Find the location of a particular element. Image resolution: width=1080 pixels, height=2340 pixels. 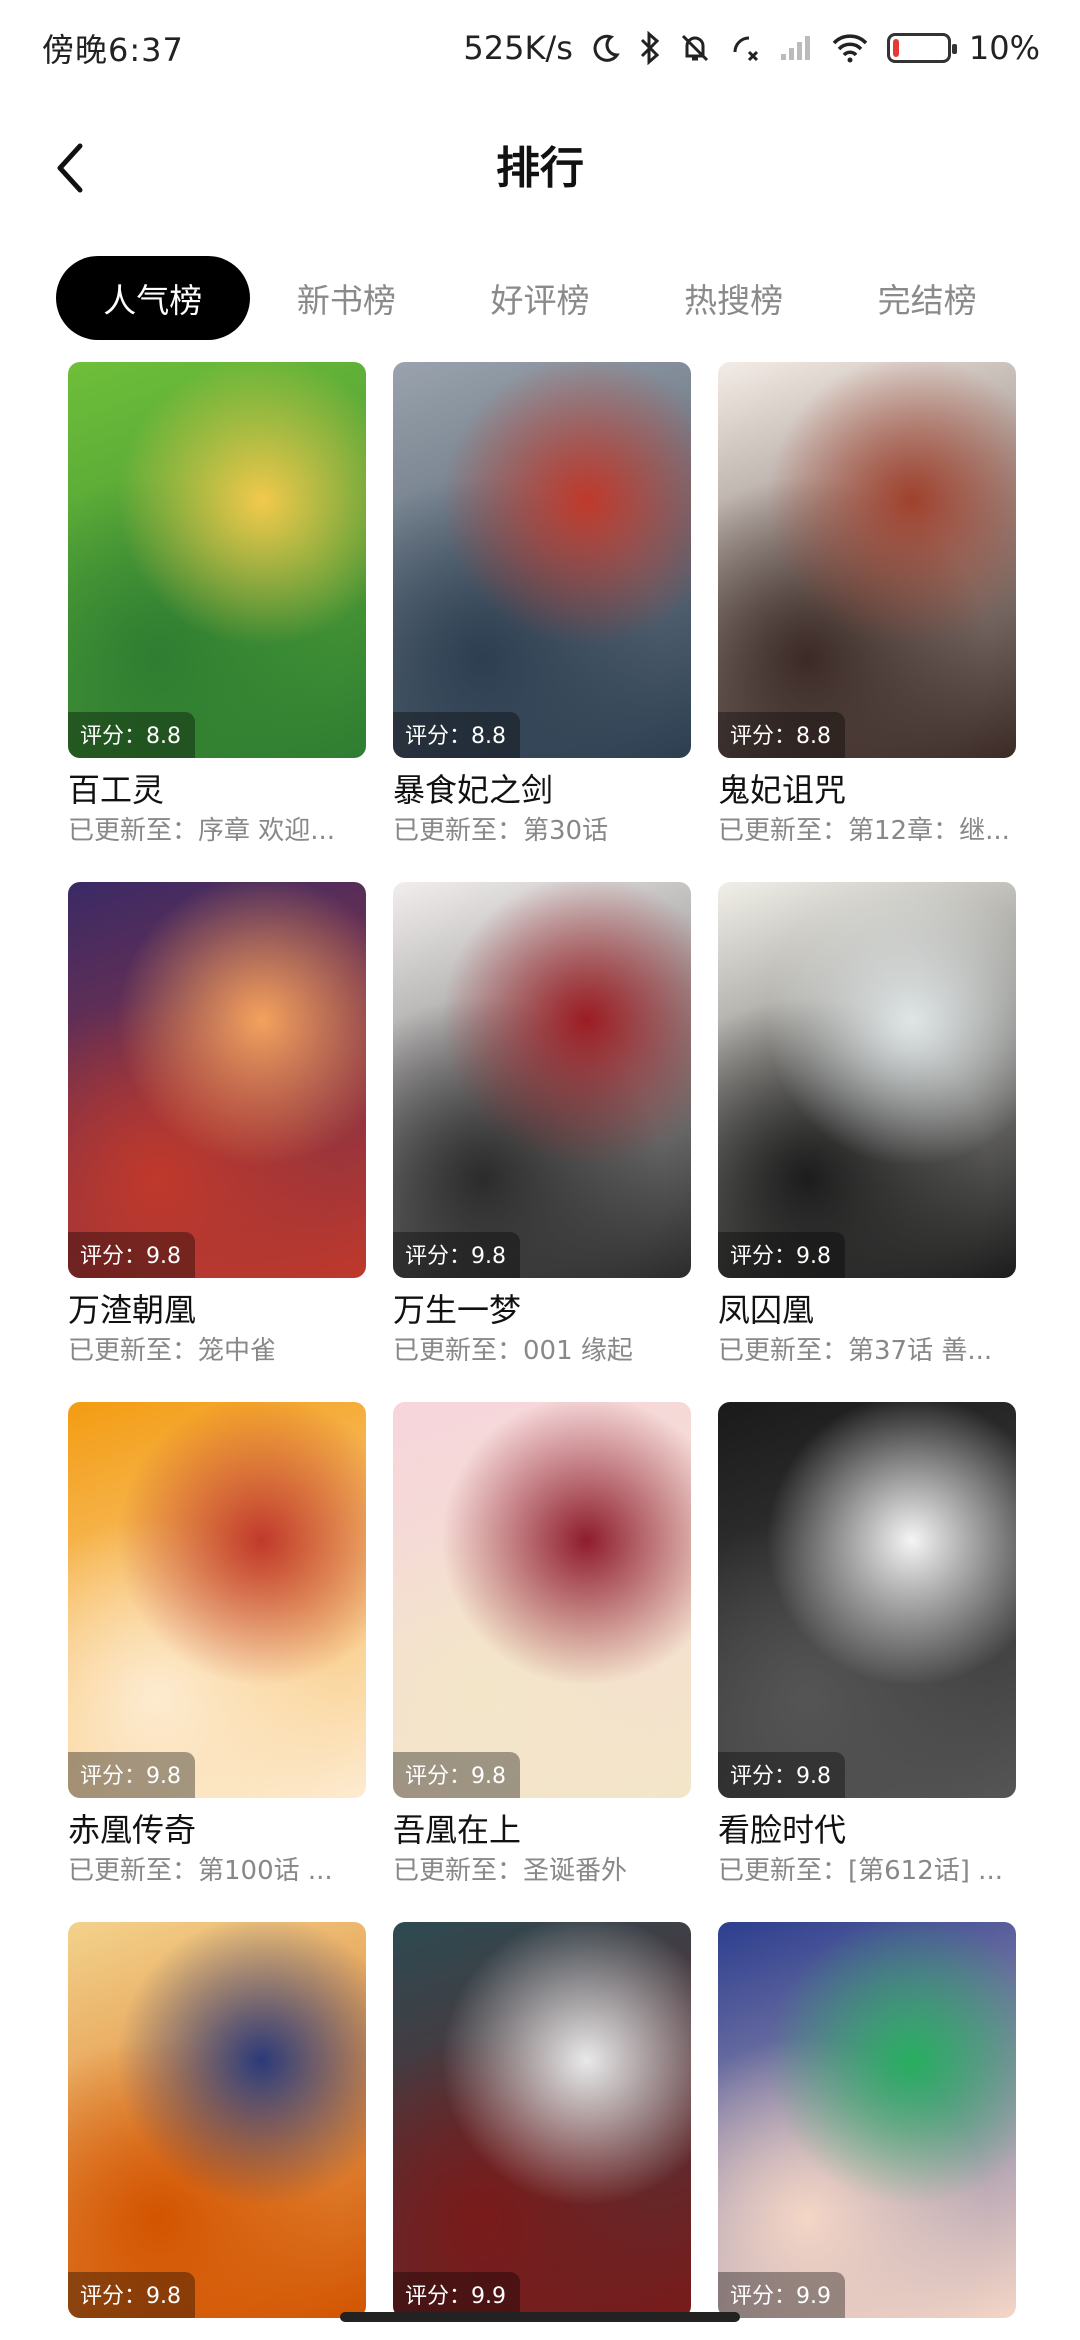

tab-popular: 人气榜 is located at coordinates (153, 298).